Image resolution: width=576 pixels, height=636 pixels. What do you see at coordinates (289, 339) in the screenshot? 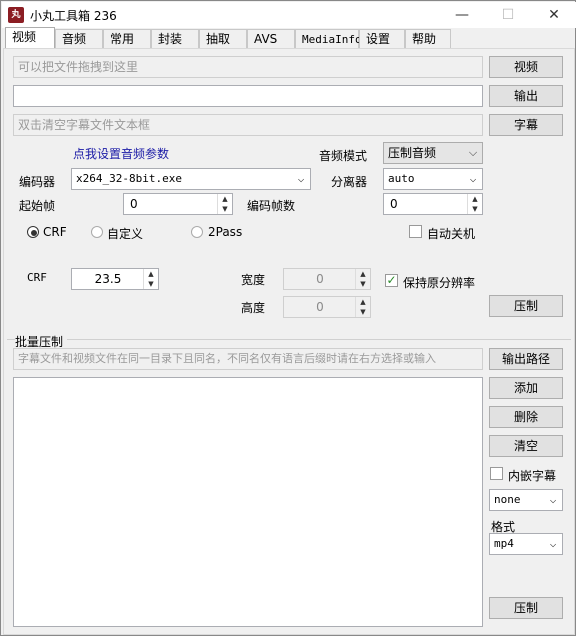
I see `divider` at bounding box center [289, 339].